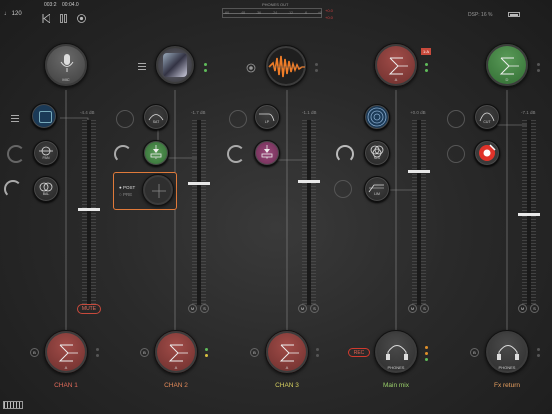 Image resolution: width=552 pixels, height=414 pixels. What do you see at coordinates (238, 119) in the screenshot?
I see `ch3-send-knob` at bounding box center [238, 119].